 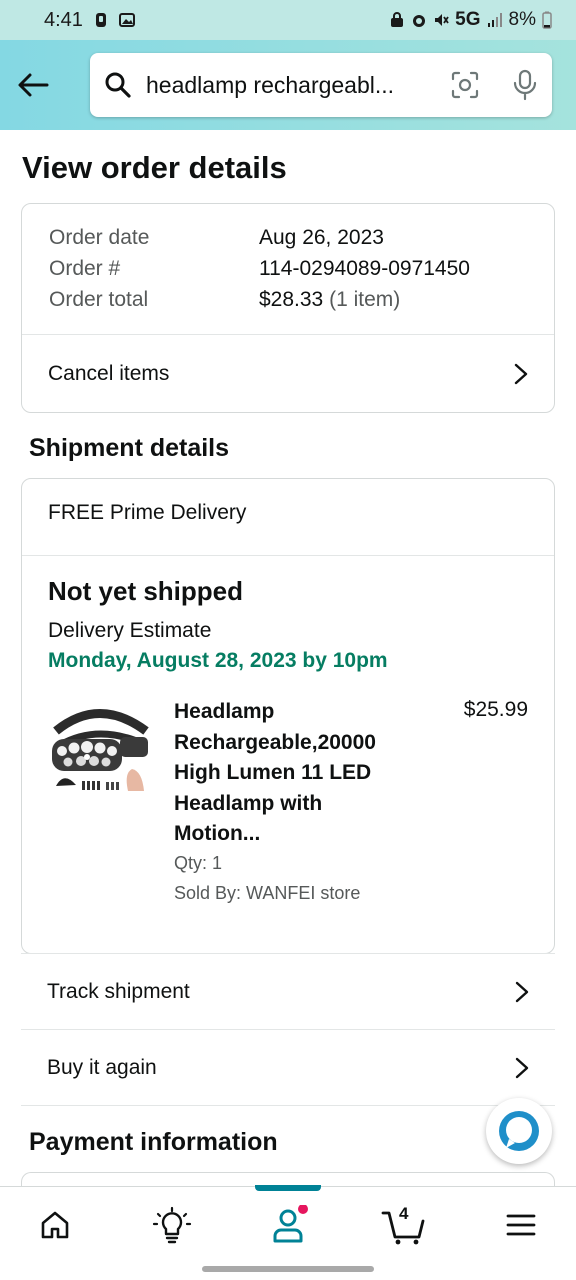 I want to click on product-price: $25.99, so click(x=495, y=709).